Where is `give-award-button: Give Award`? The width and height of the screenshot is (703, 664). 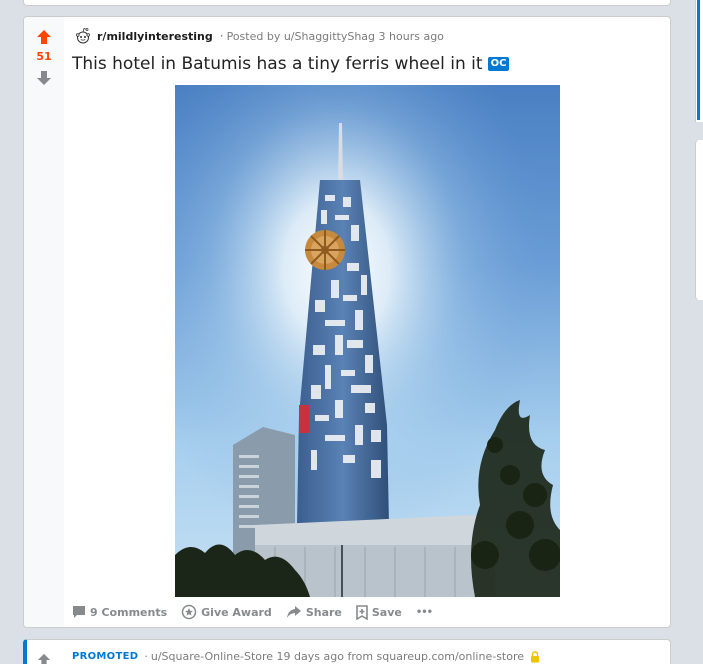 give-award-button: Give Award is located at coordinates (226, 612).